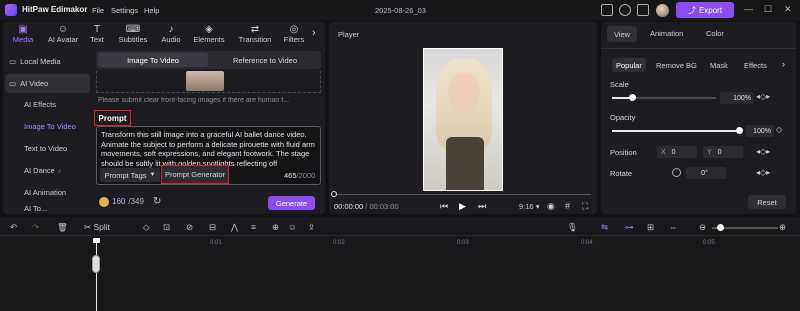  What do you see at coordinates (462, 206) in the screenshot?
I see `play-icon: ▶` at bounding box center [462, 206].